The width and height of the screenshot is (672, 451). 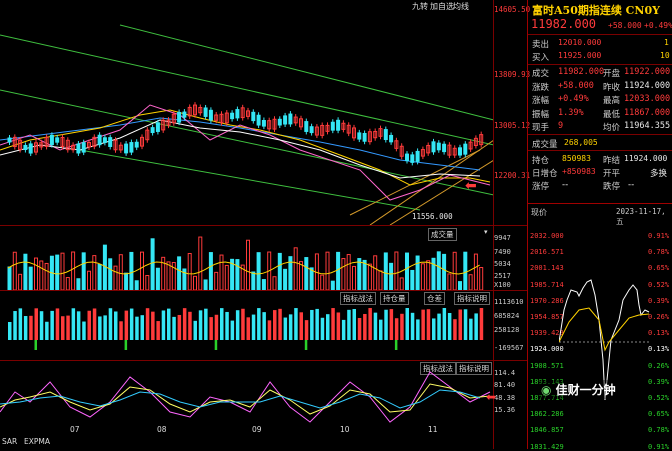 What do you see at coordinates (246, 329) in the screenshot?
I see `oi-bars` at bounding box center [246, 329].